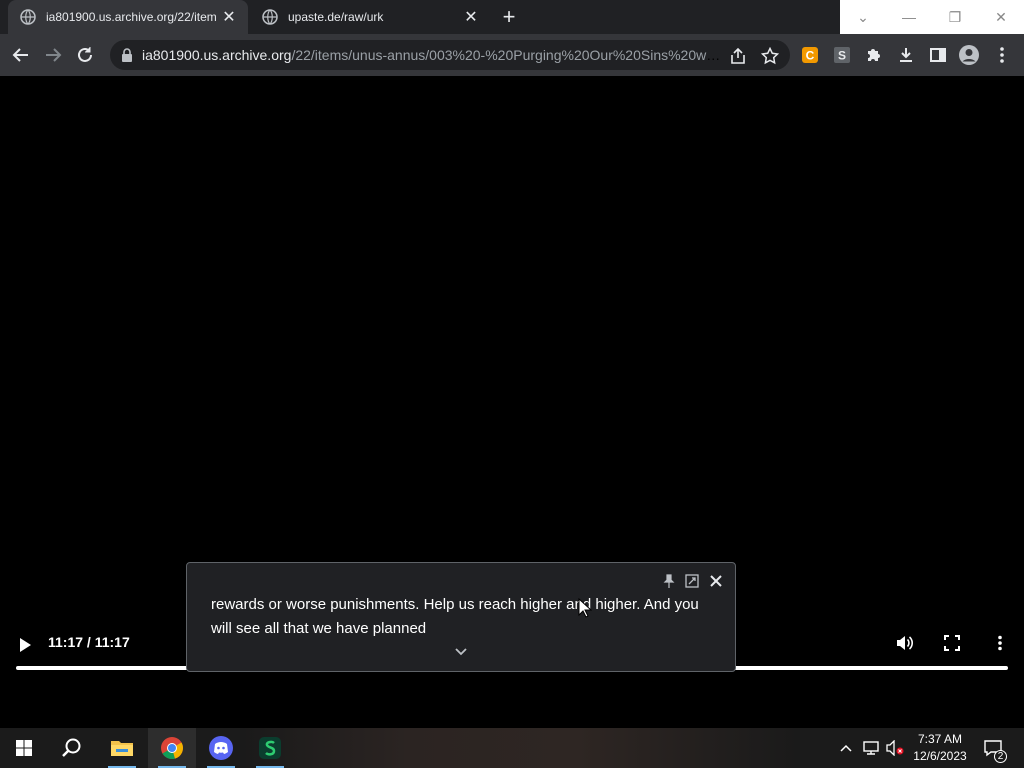 The height and width of the screenshot is (768, 1024). What do you see at coordinates (217, 55) in the screenshot?
I see `url-host: ia801900.us.archive.org` at bounding box center [217, 55].